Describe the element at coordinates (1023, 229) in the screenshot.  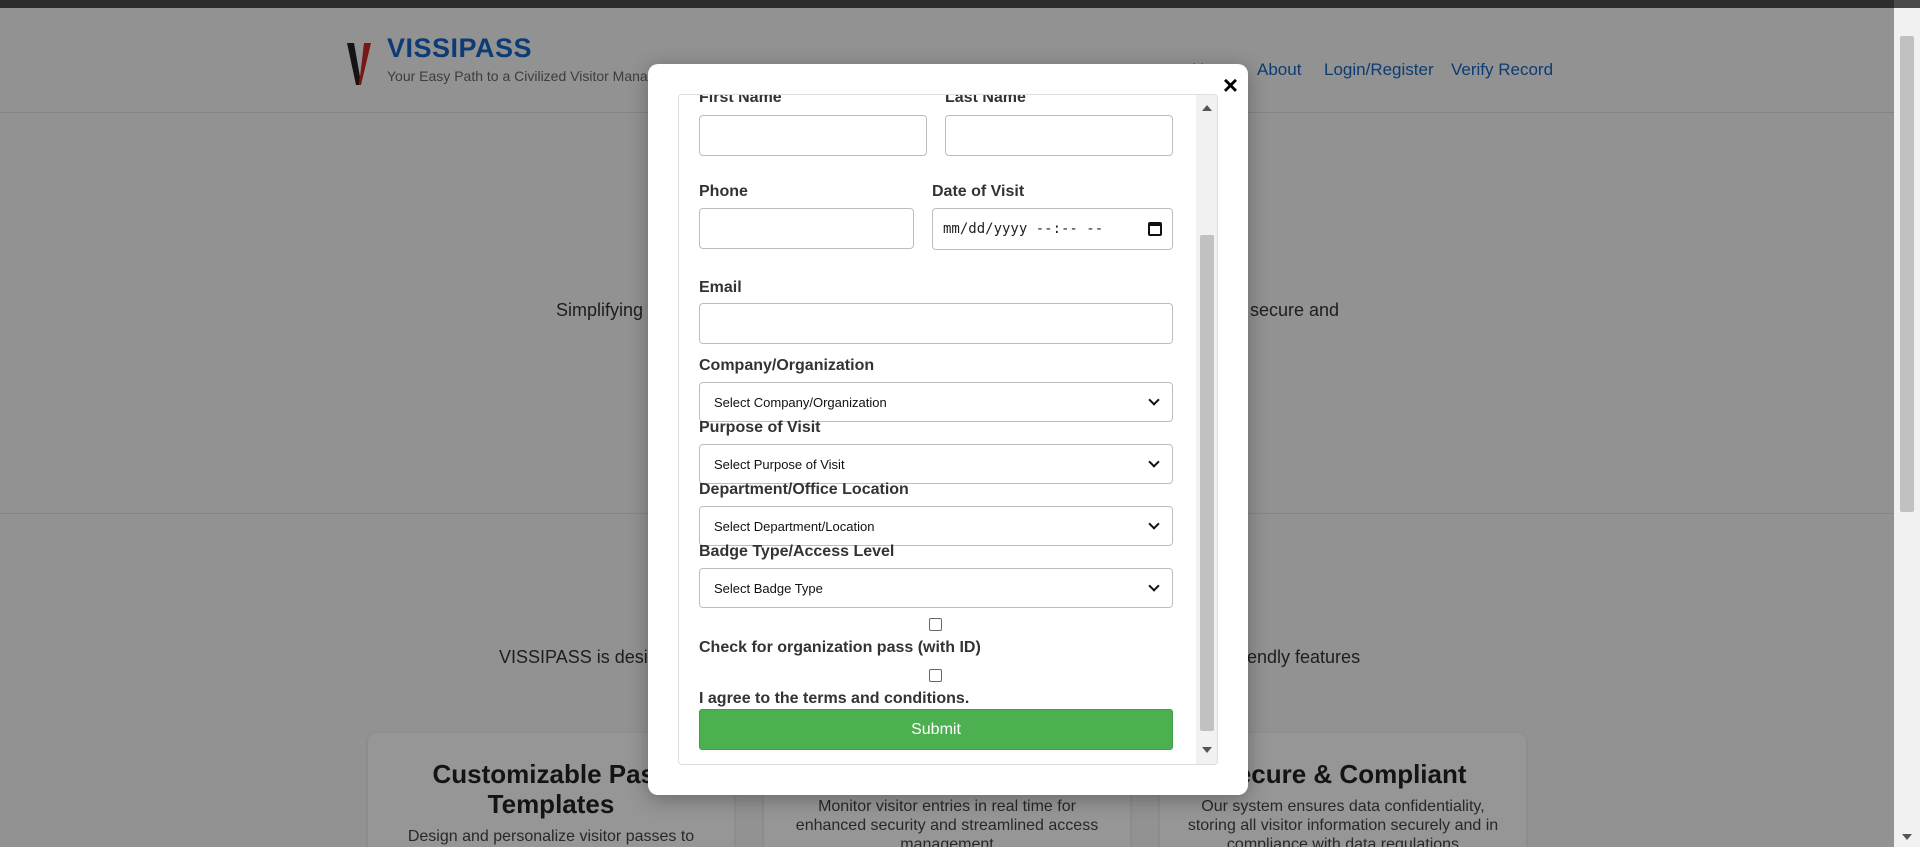
I see `date-placeholder: mm/dd/yyyy --:-- --` at that location.